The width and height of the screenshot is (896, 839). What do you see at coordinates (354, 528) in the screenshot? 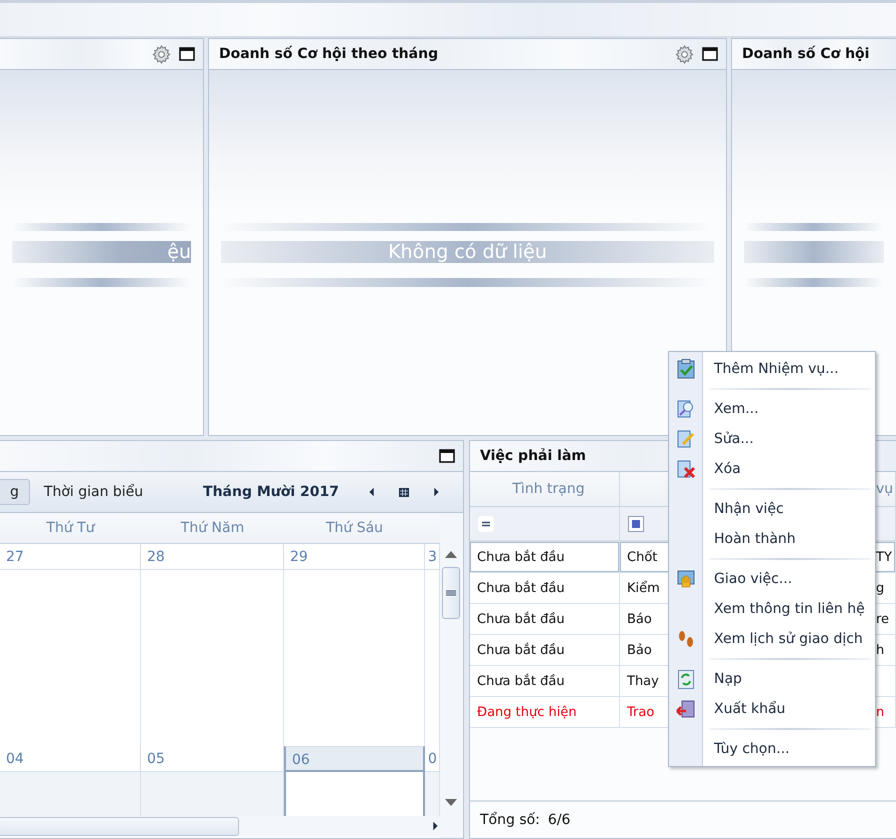
I see `weekday-header: Thứ Sáu` at bounding box center [354, 528].